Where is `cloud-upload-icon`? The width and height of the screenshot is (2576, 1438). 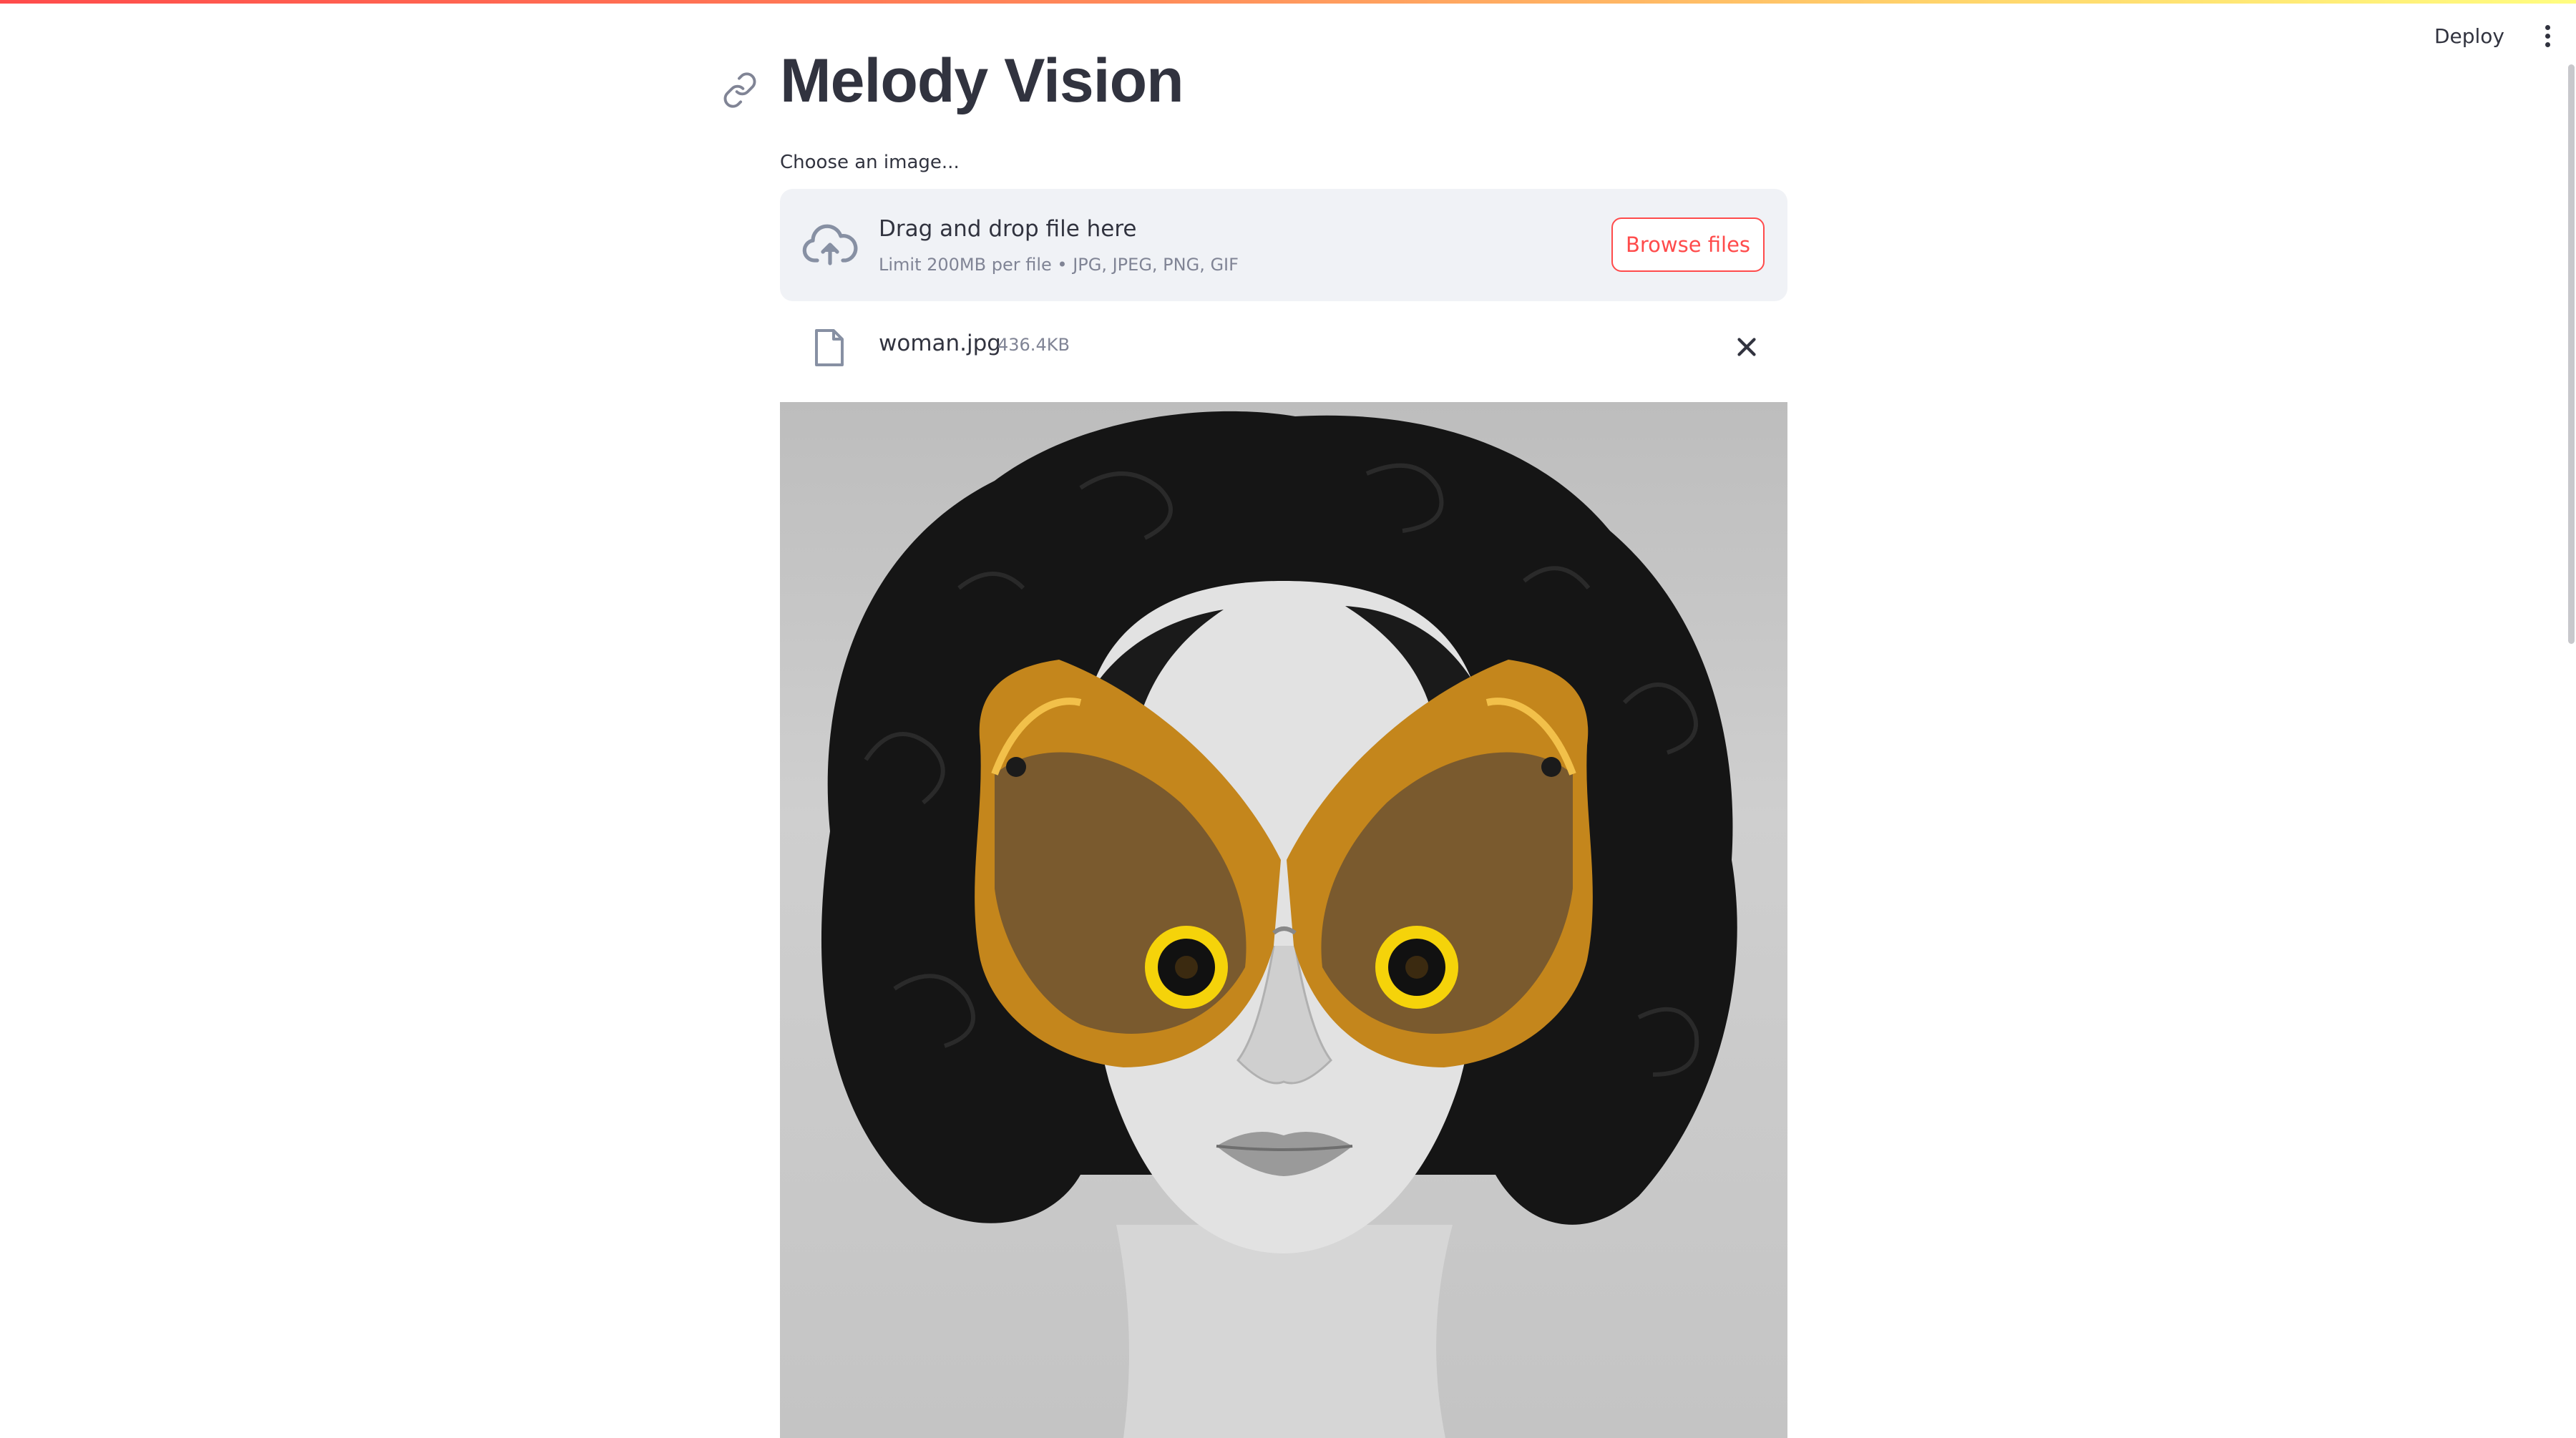 cloud-upload-icon is located at coordinates (830, 245).